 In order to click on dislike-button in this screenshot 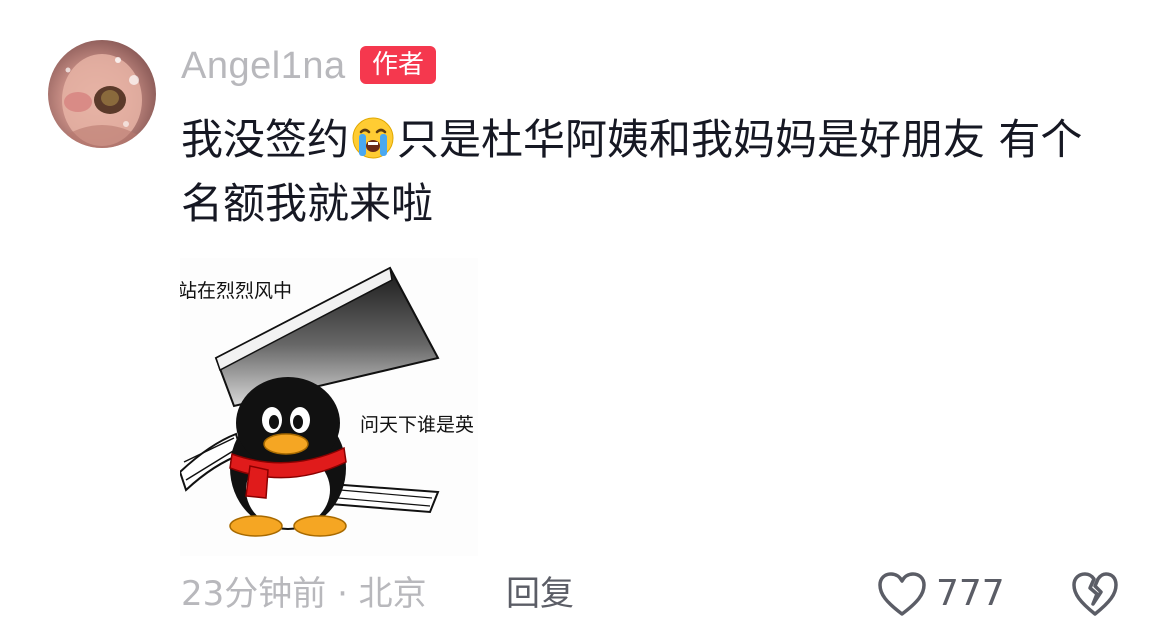, I will do `click(1095, 594)`.